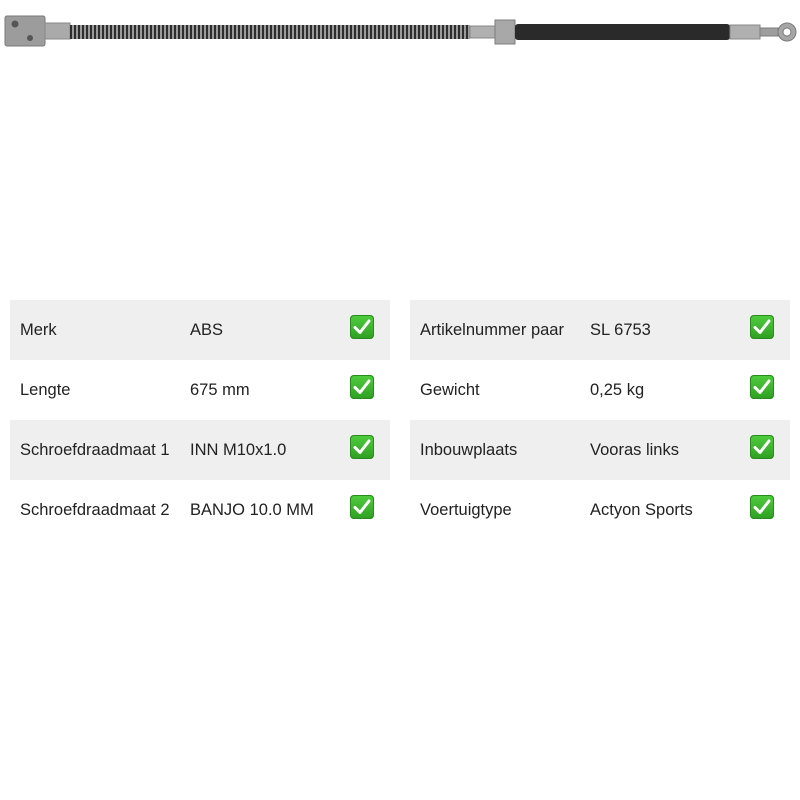 This screenshot has height=800, width=800. Describe the element at coordinates (469, 450) in the screenshot. I see `spec-label: Inbouwplaats` at that location.